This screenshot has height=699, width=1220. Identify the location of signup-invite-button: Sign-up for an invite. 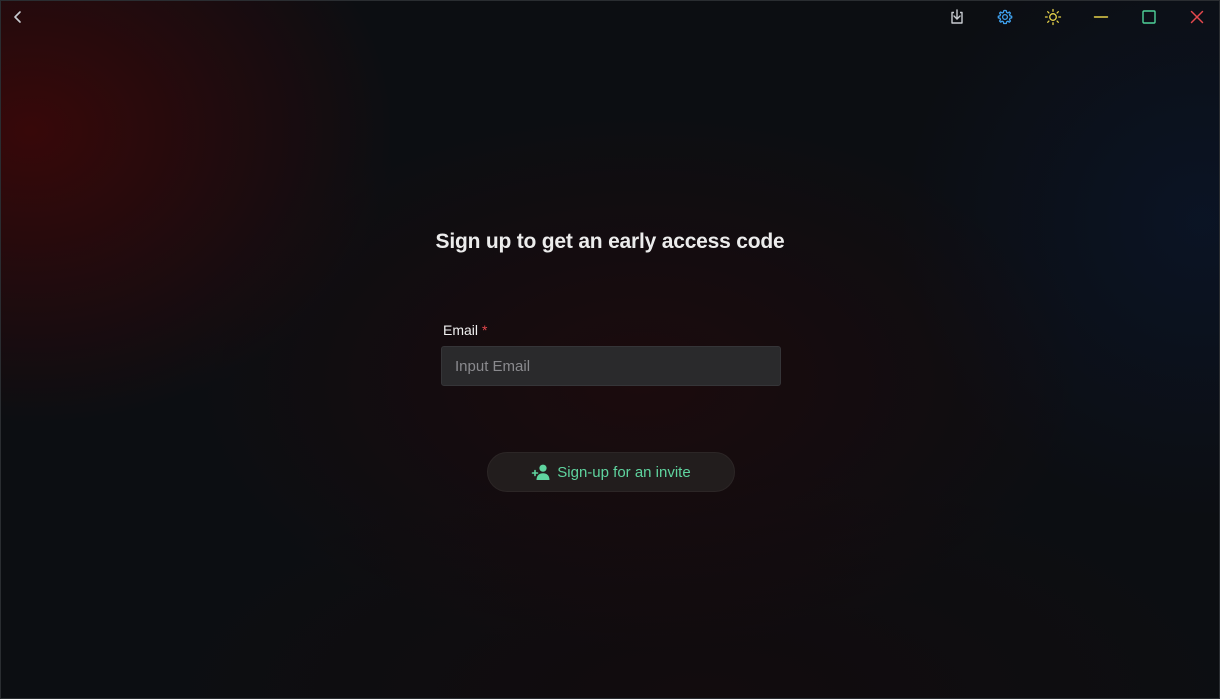
(611, 472).